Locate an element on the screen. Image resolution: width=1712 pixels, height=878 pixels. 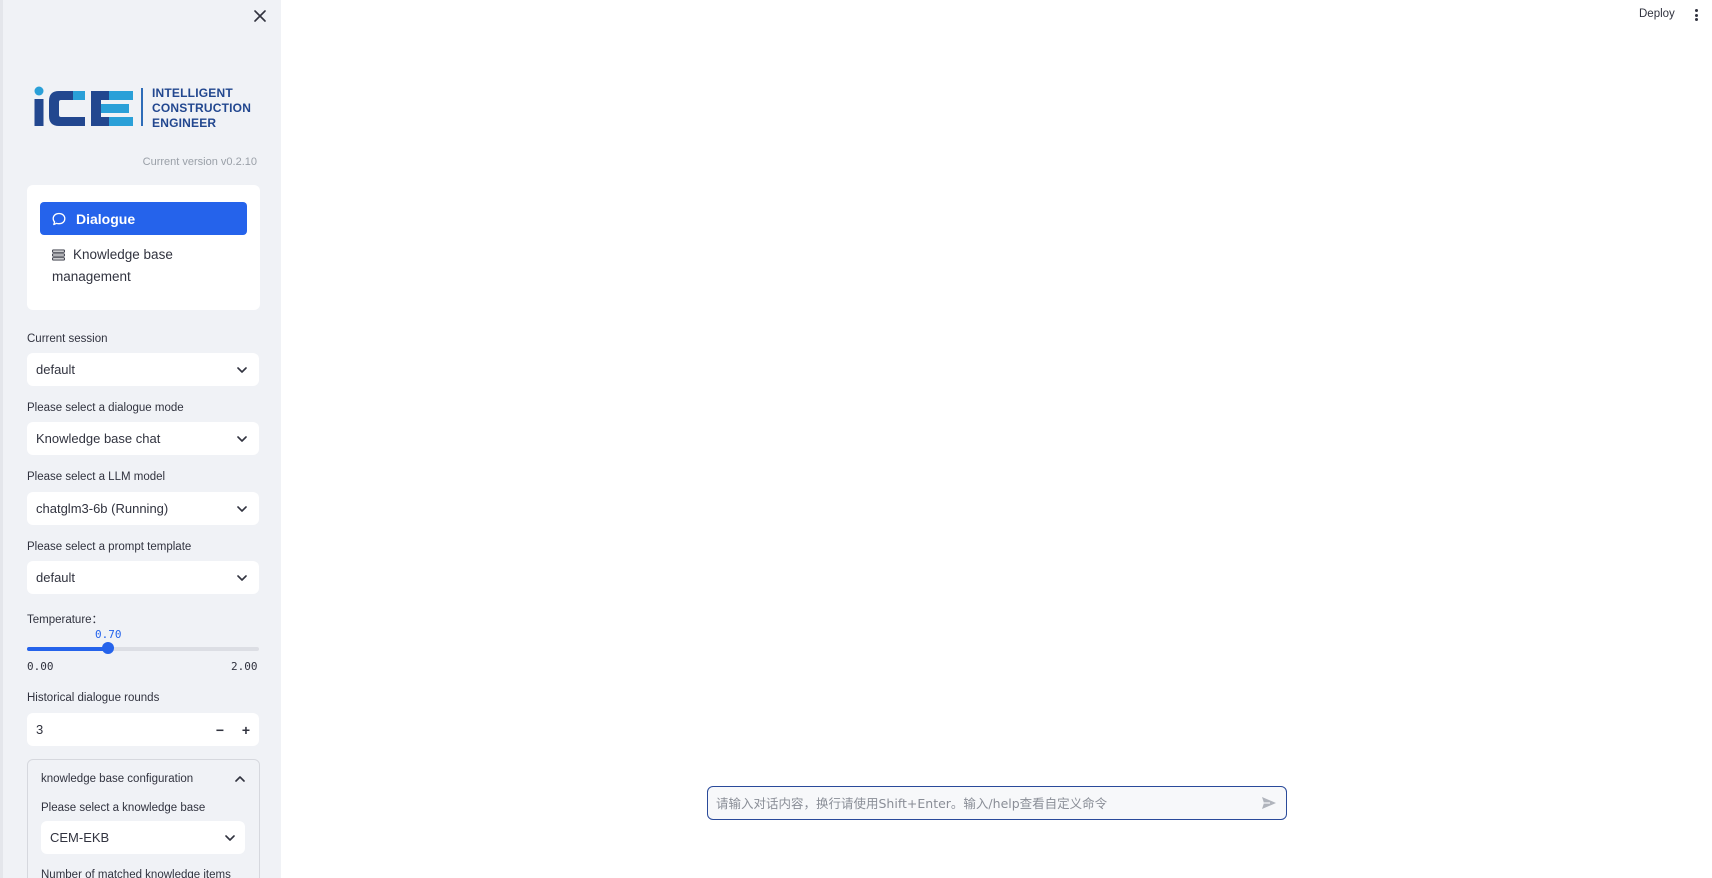
llm-model-select: chatglm3-6b (Running) is located at coordinates (143, 508).